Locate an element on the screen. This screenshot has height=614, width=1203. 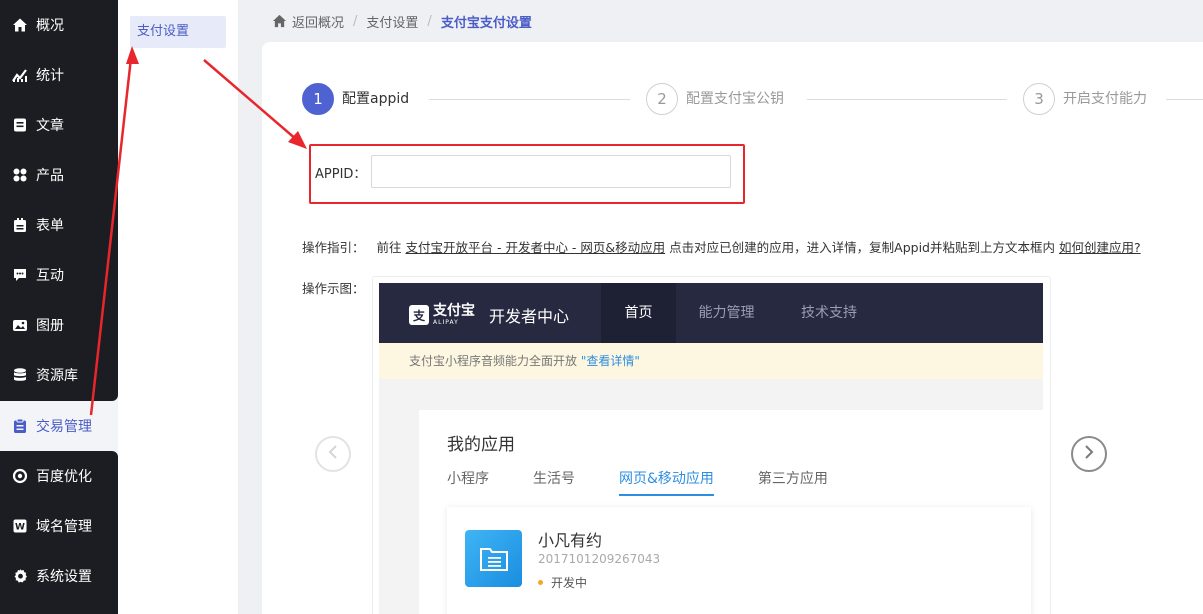
grid-icon is located at coordinates (20, 175).